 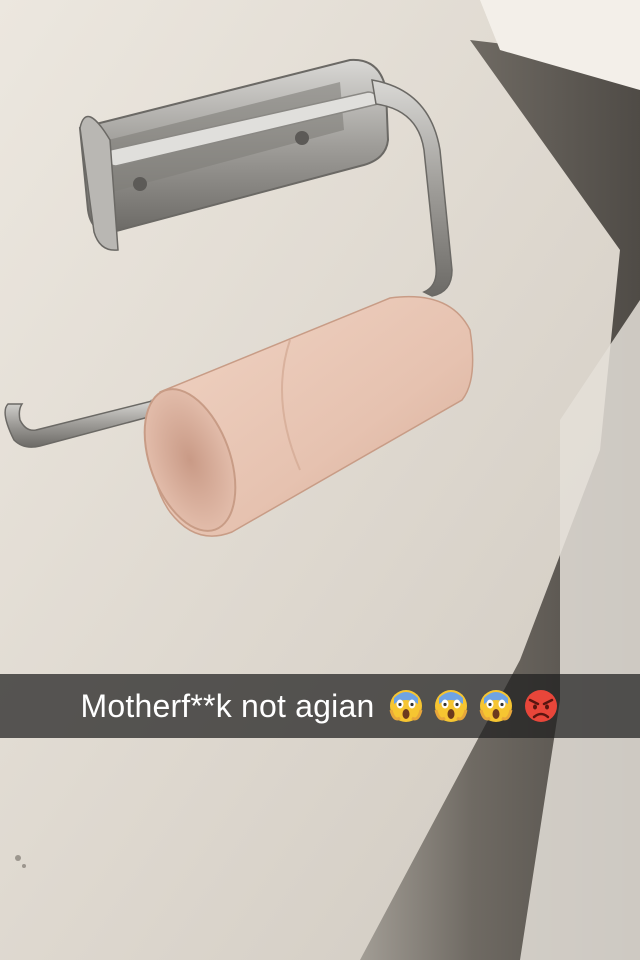 I want to click on caption-emoji-row, so click(x=473, y=706).